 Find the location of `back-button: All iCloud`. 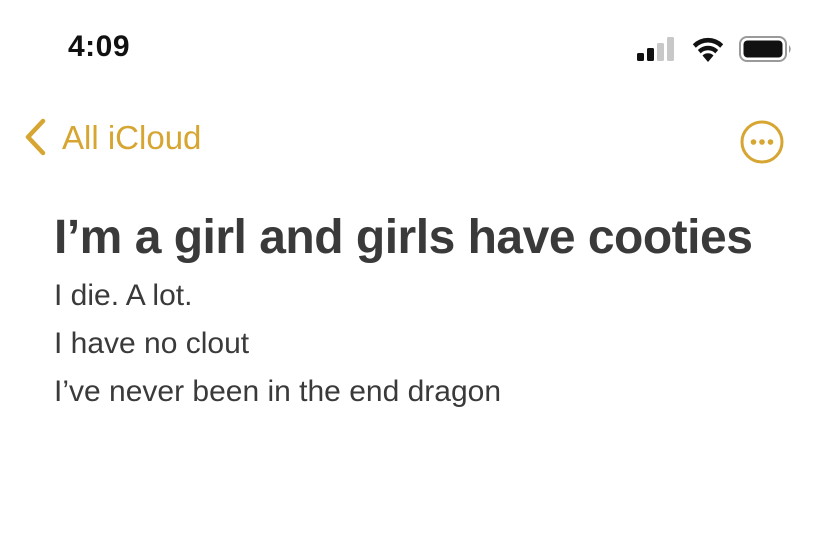

back-button: All iCloud is located at coordinates (112, 137).